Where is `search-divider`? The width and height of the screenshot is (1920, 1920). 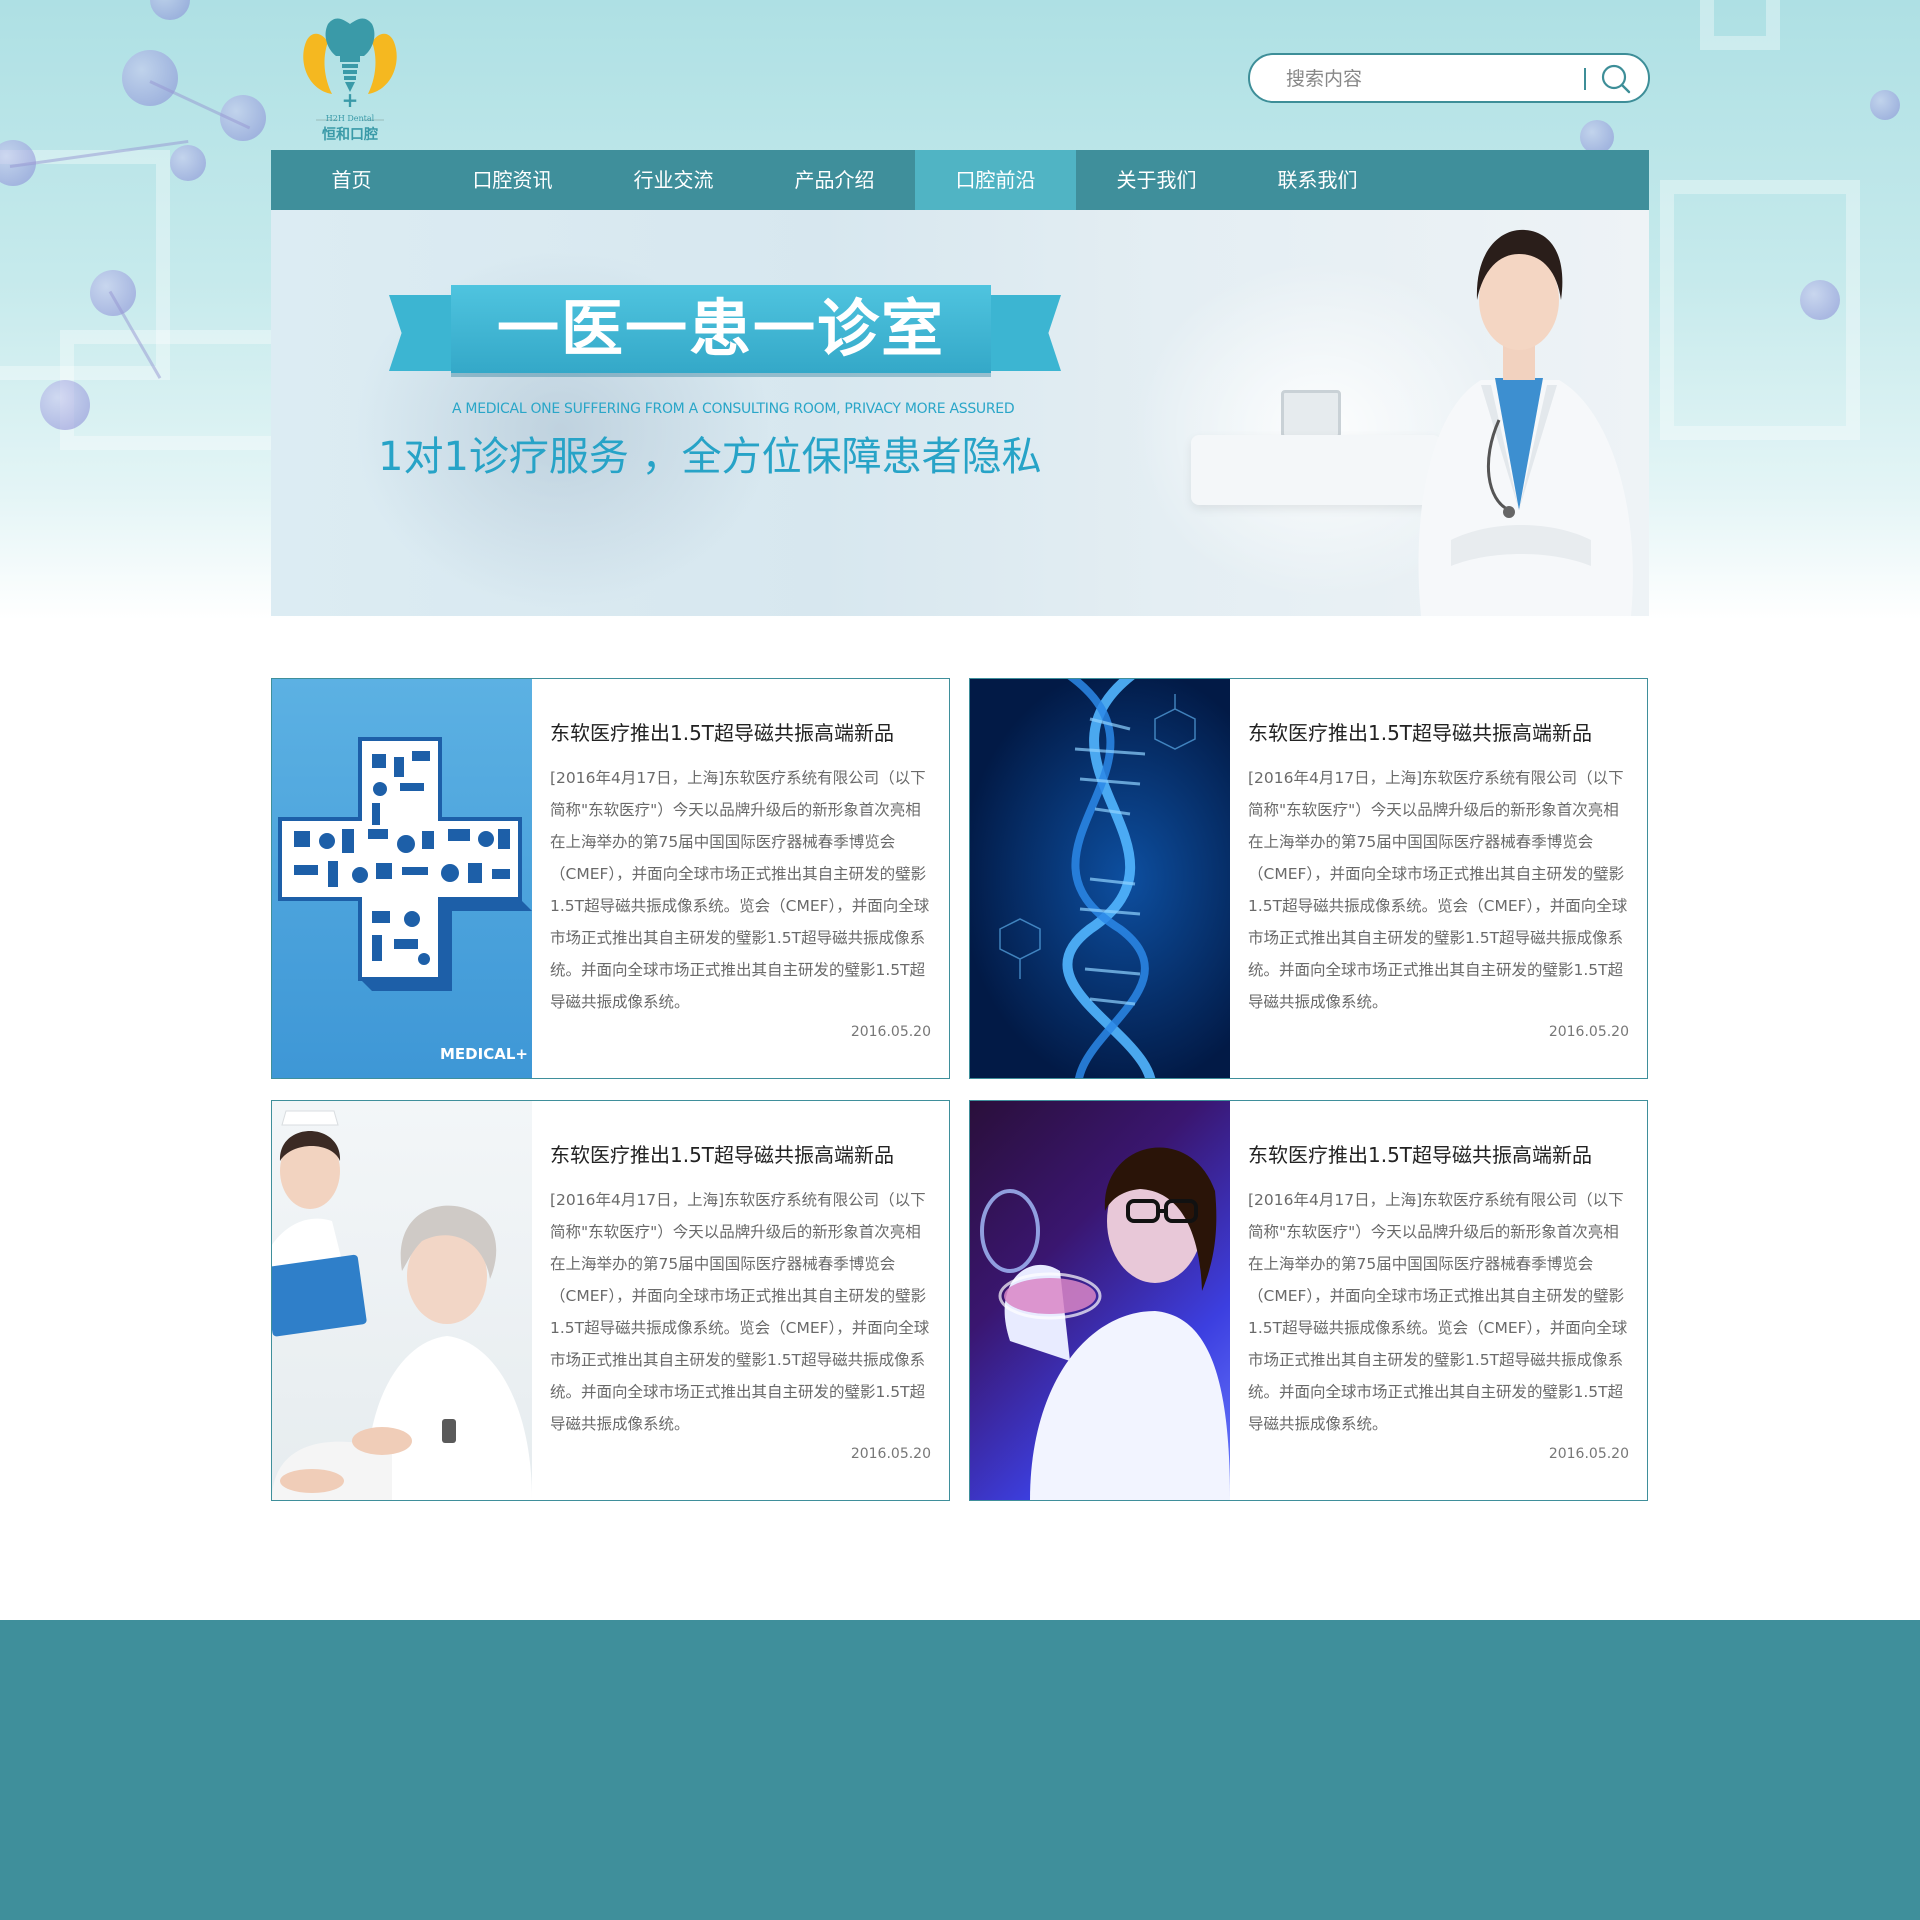 search-divider is located at coordinates (1585, 79).